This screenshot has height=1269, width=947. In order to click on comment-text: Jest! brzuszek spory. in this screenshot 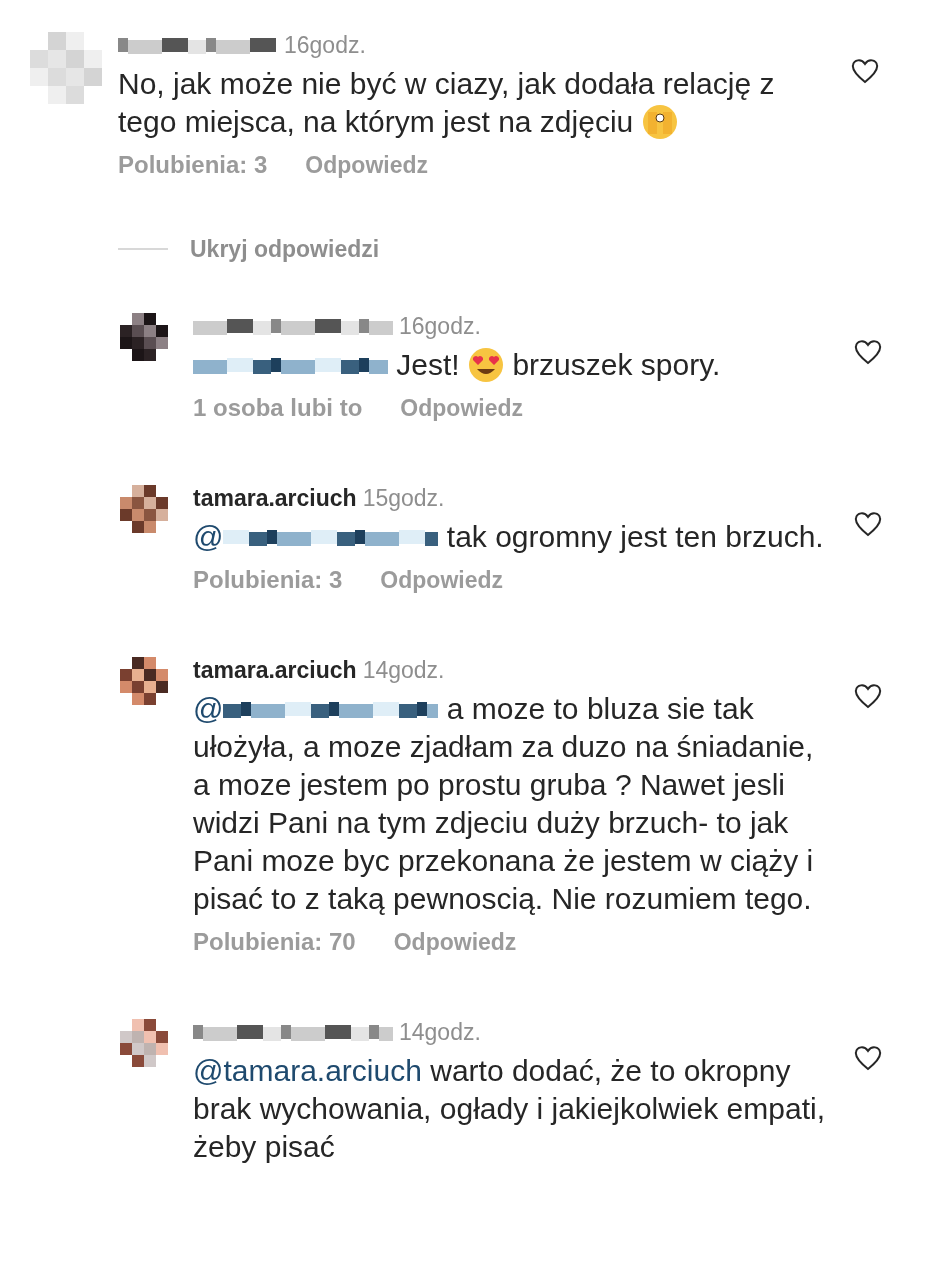, I will do `click(513, 363)`.